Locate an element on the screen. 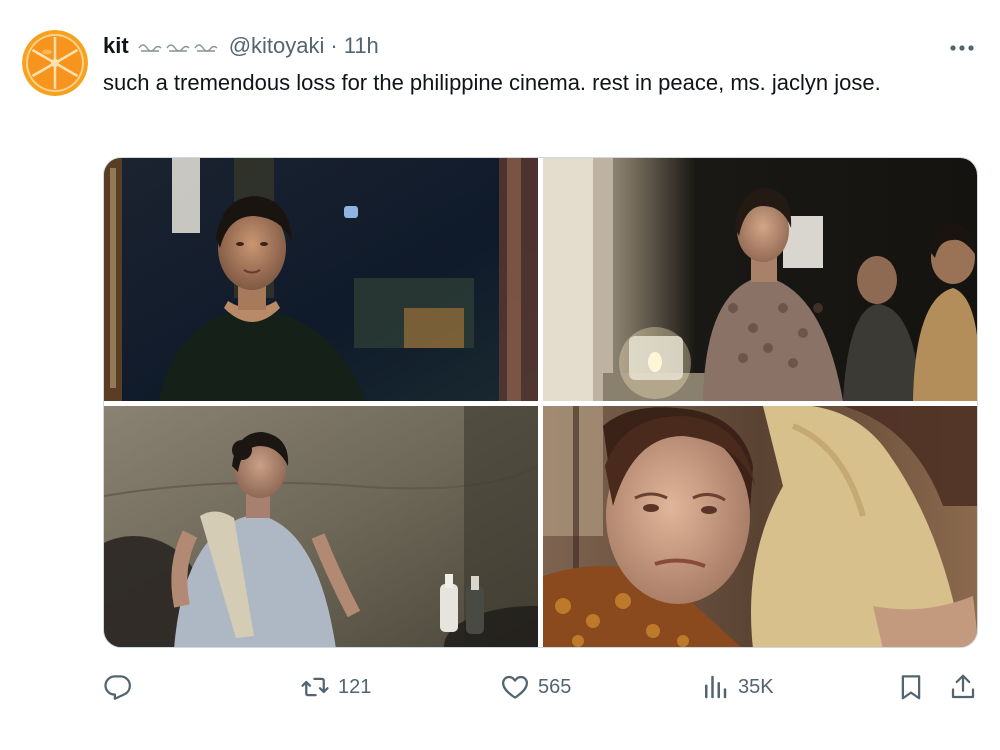 The image size is (1000, 750). views-icon is located at coordinates (716, 687).